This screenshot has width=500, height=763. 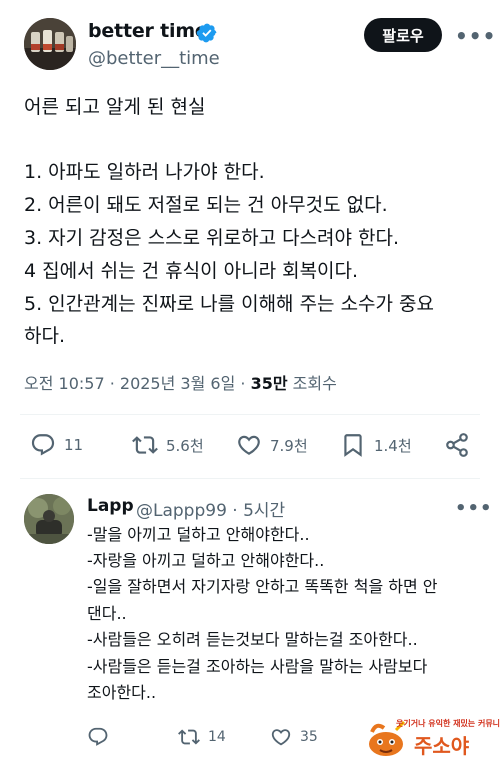 What do you see at coordinates (294, 737) in the screenshot?
I see `reply-like-button: 35` at bounding box center [294, 737].